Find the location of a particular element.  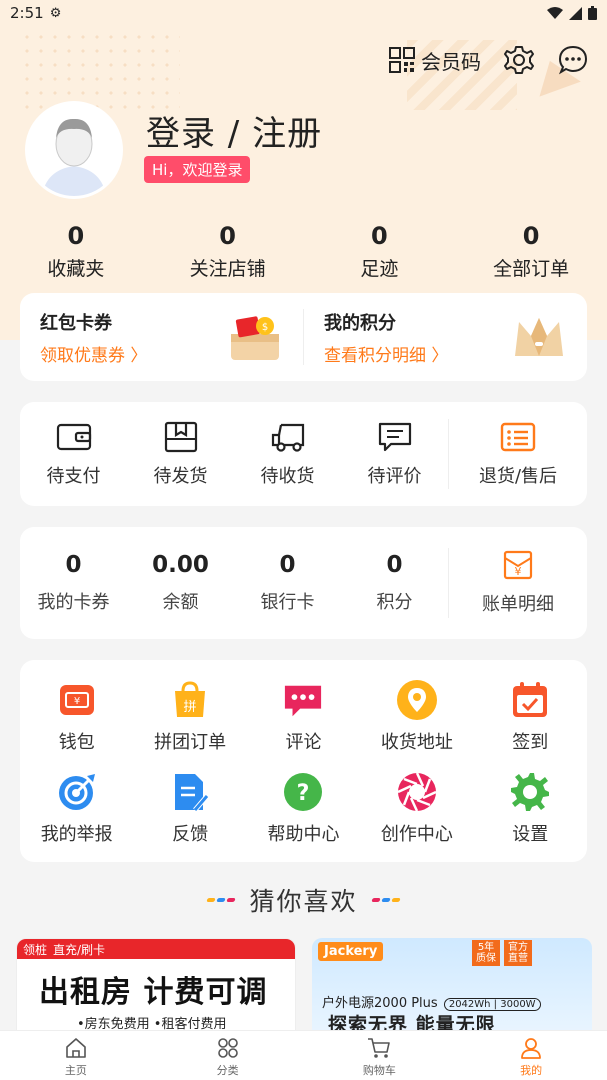

aperture-icon is located at coordinates (417, 792).